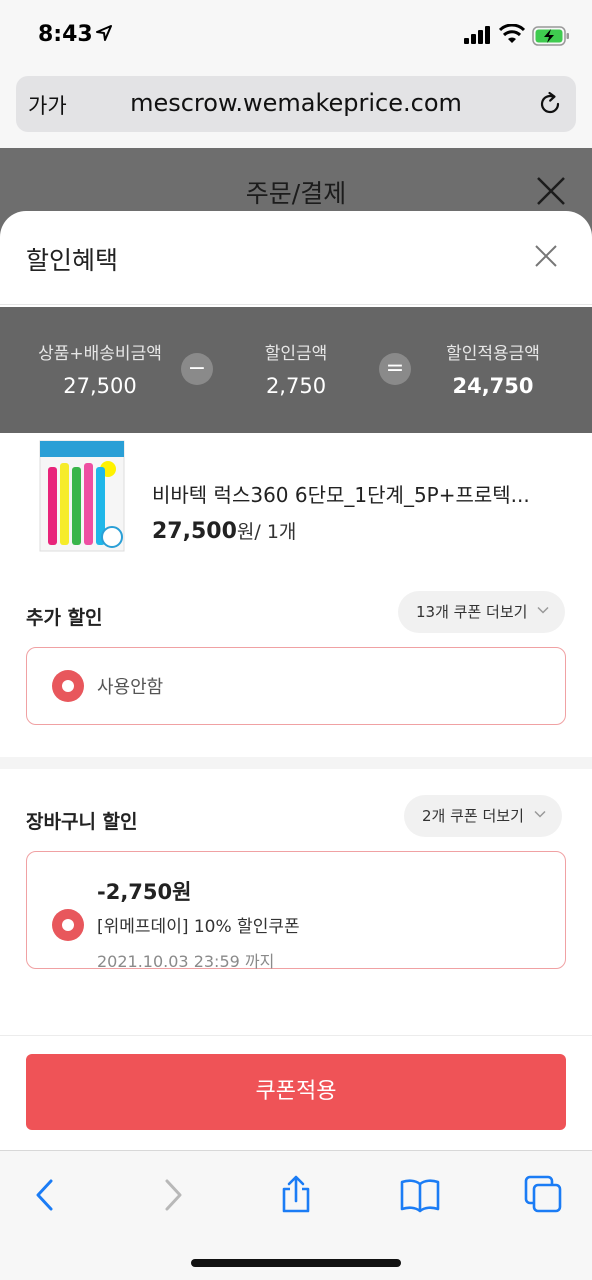 The height and width of the screenshot is (1280, 592). What do you see at coordinates (194, 531) in the screenshot?
I see `product-price-amount: 27,500` at bounding box center [194, 531].